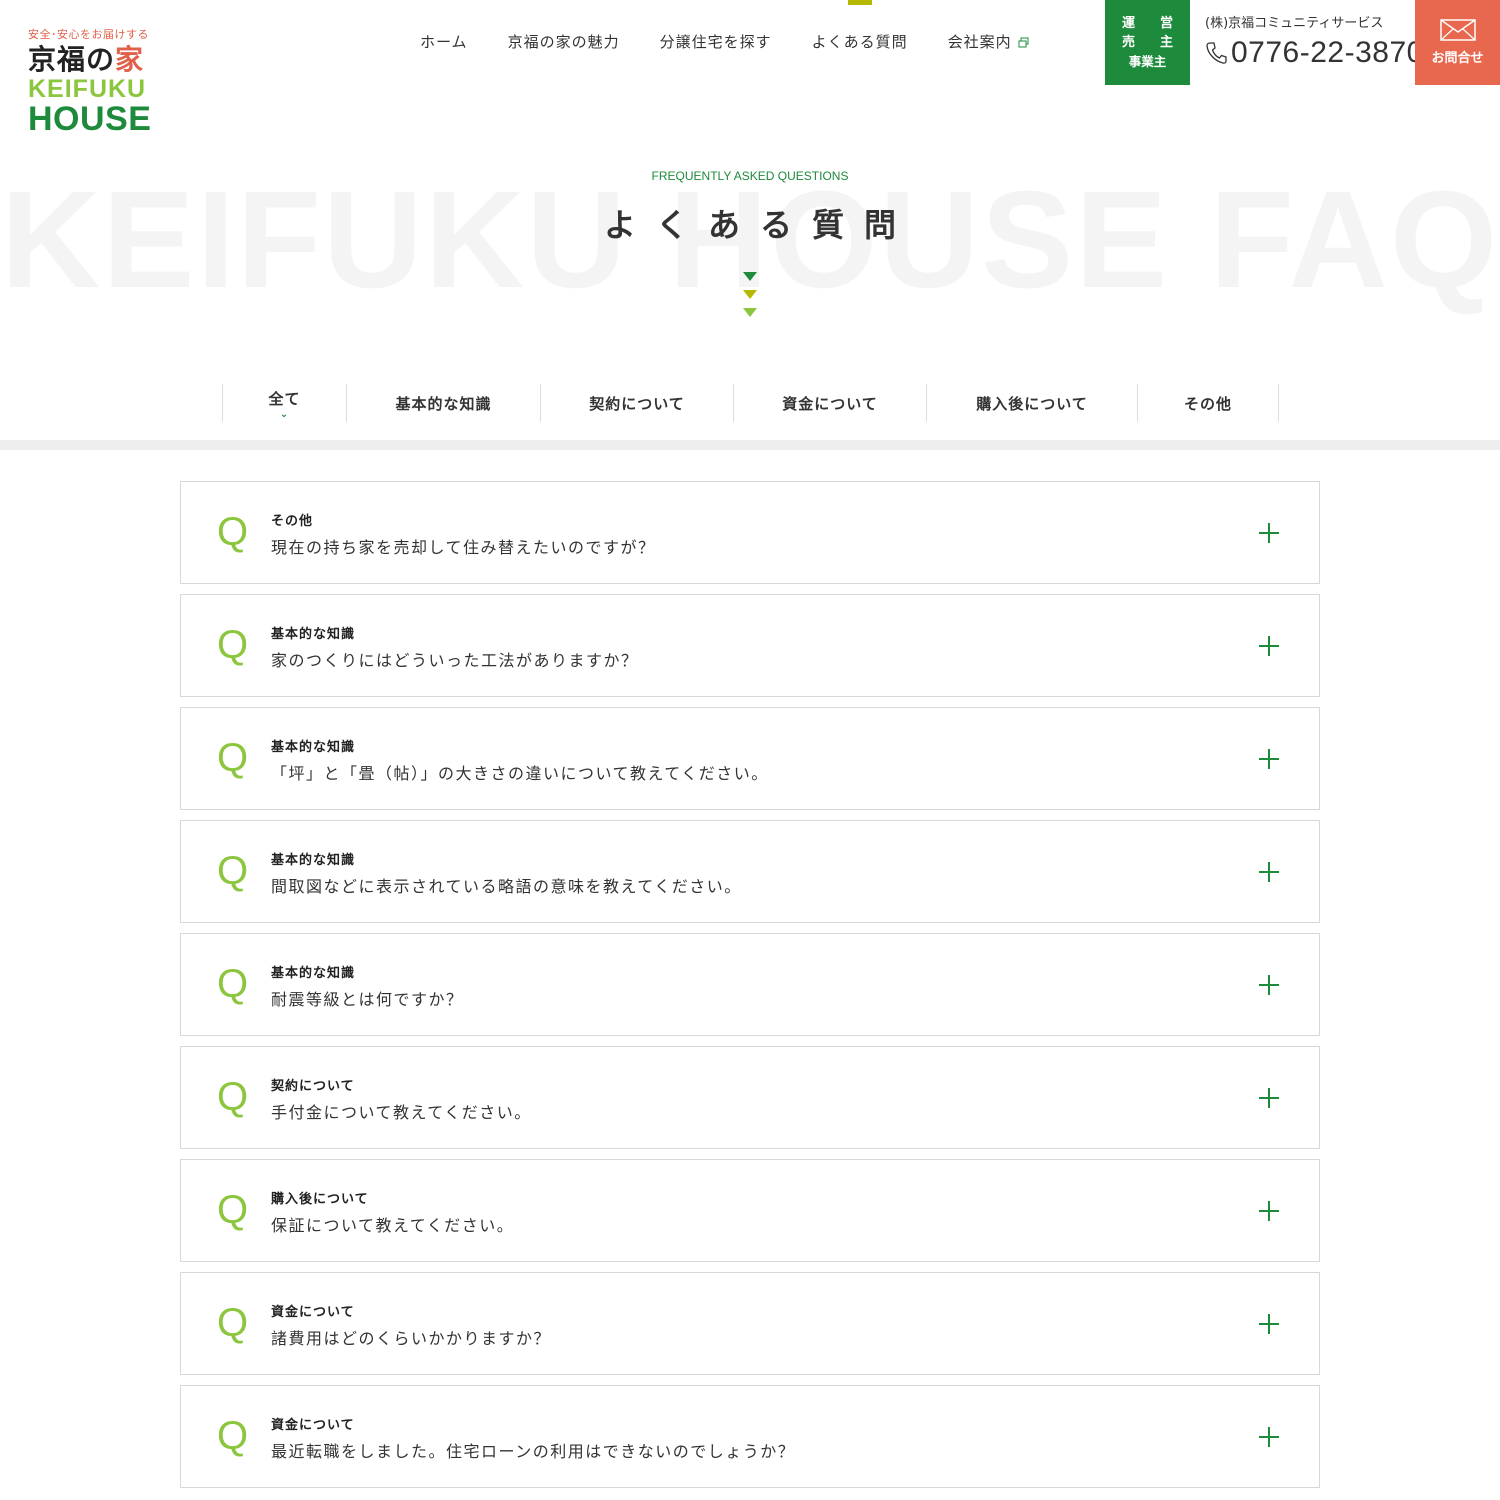 This screenshot has width=1500, height=1500. Describe the element at coordinates (520, 773) in the screenshot. I see `faq-question: 「坪」と「畳（帖）」の大きさの違いについて教えてください。` at that location.